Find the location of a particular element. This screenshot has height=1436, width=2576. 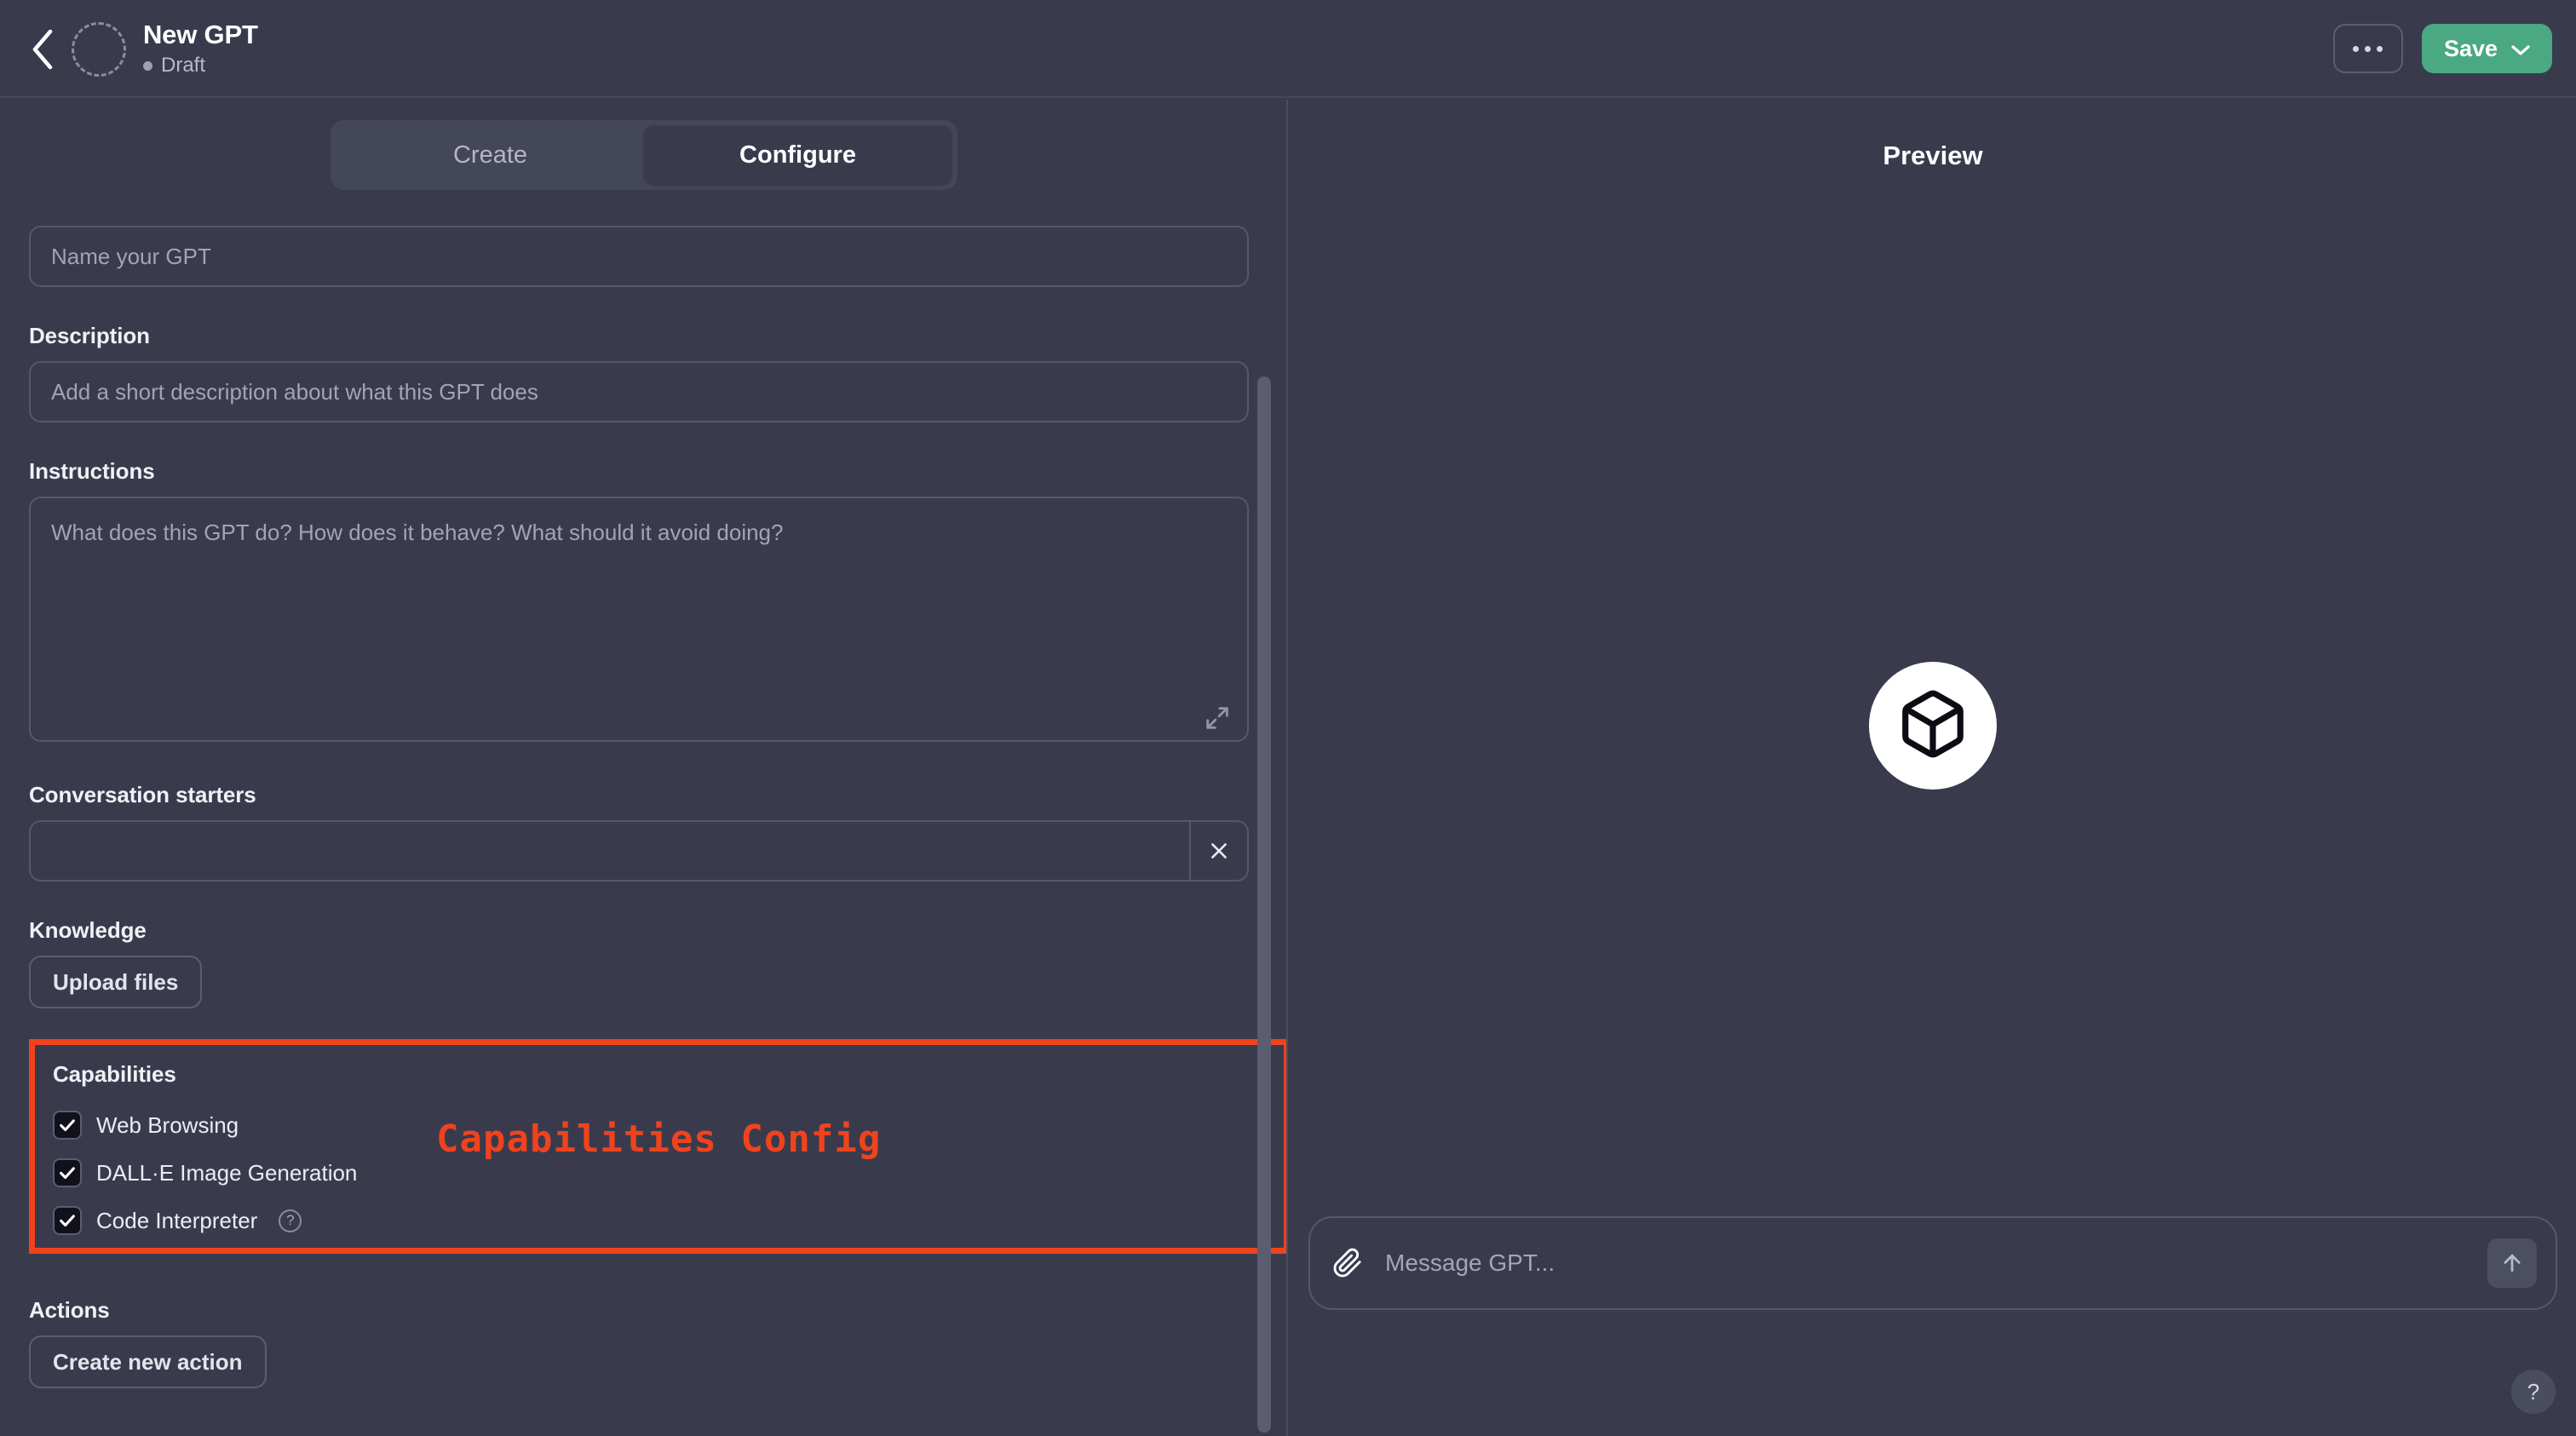

instructions-textarea is located at coordinates (639, 619).